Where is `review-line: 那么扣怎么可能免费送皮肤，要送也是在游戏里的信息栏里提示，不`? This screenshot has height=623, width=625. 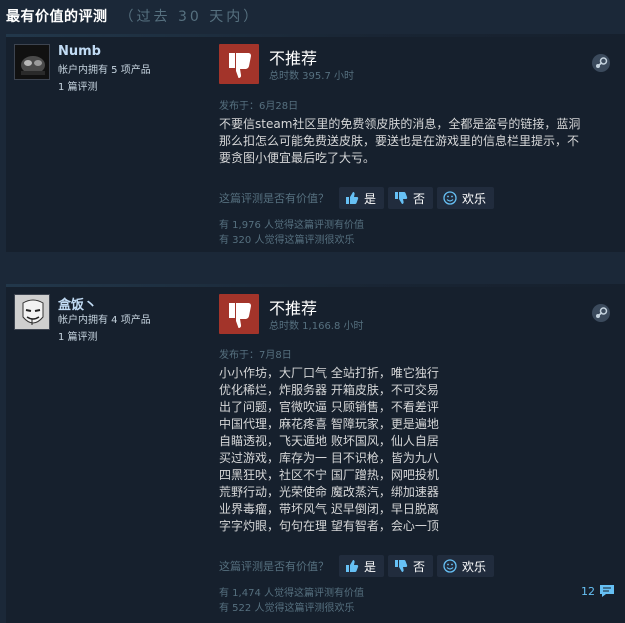 review-line: 那么扣怎么可能免费送皮肤，要送也是在游戏里的信息栏里提示，不 is located at coordinates (399, 141).